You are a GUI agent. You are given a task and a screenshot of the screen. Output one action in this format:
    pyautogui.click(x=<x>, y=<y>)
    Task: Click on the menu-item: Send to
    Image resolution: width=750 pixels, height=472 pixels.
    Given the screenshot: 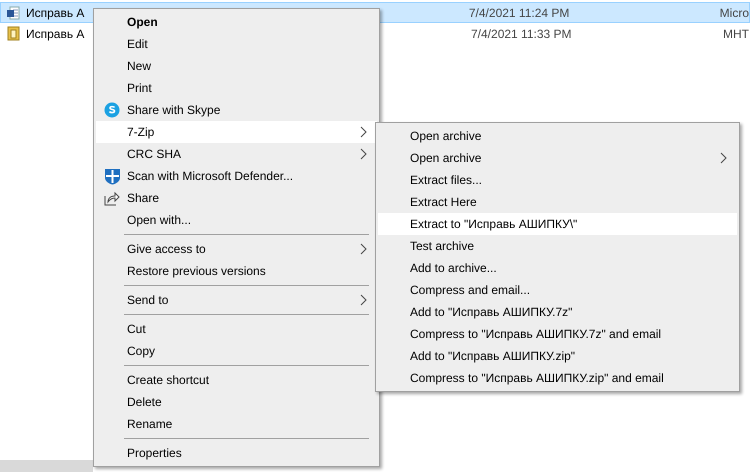 What is the action you would take?
    pyautogui.click(x=236, y=300)
    